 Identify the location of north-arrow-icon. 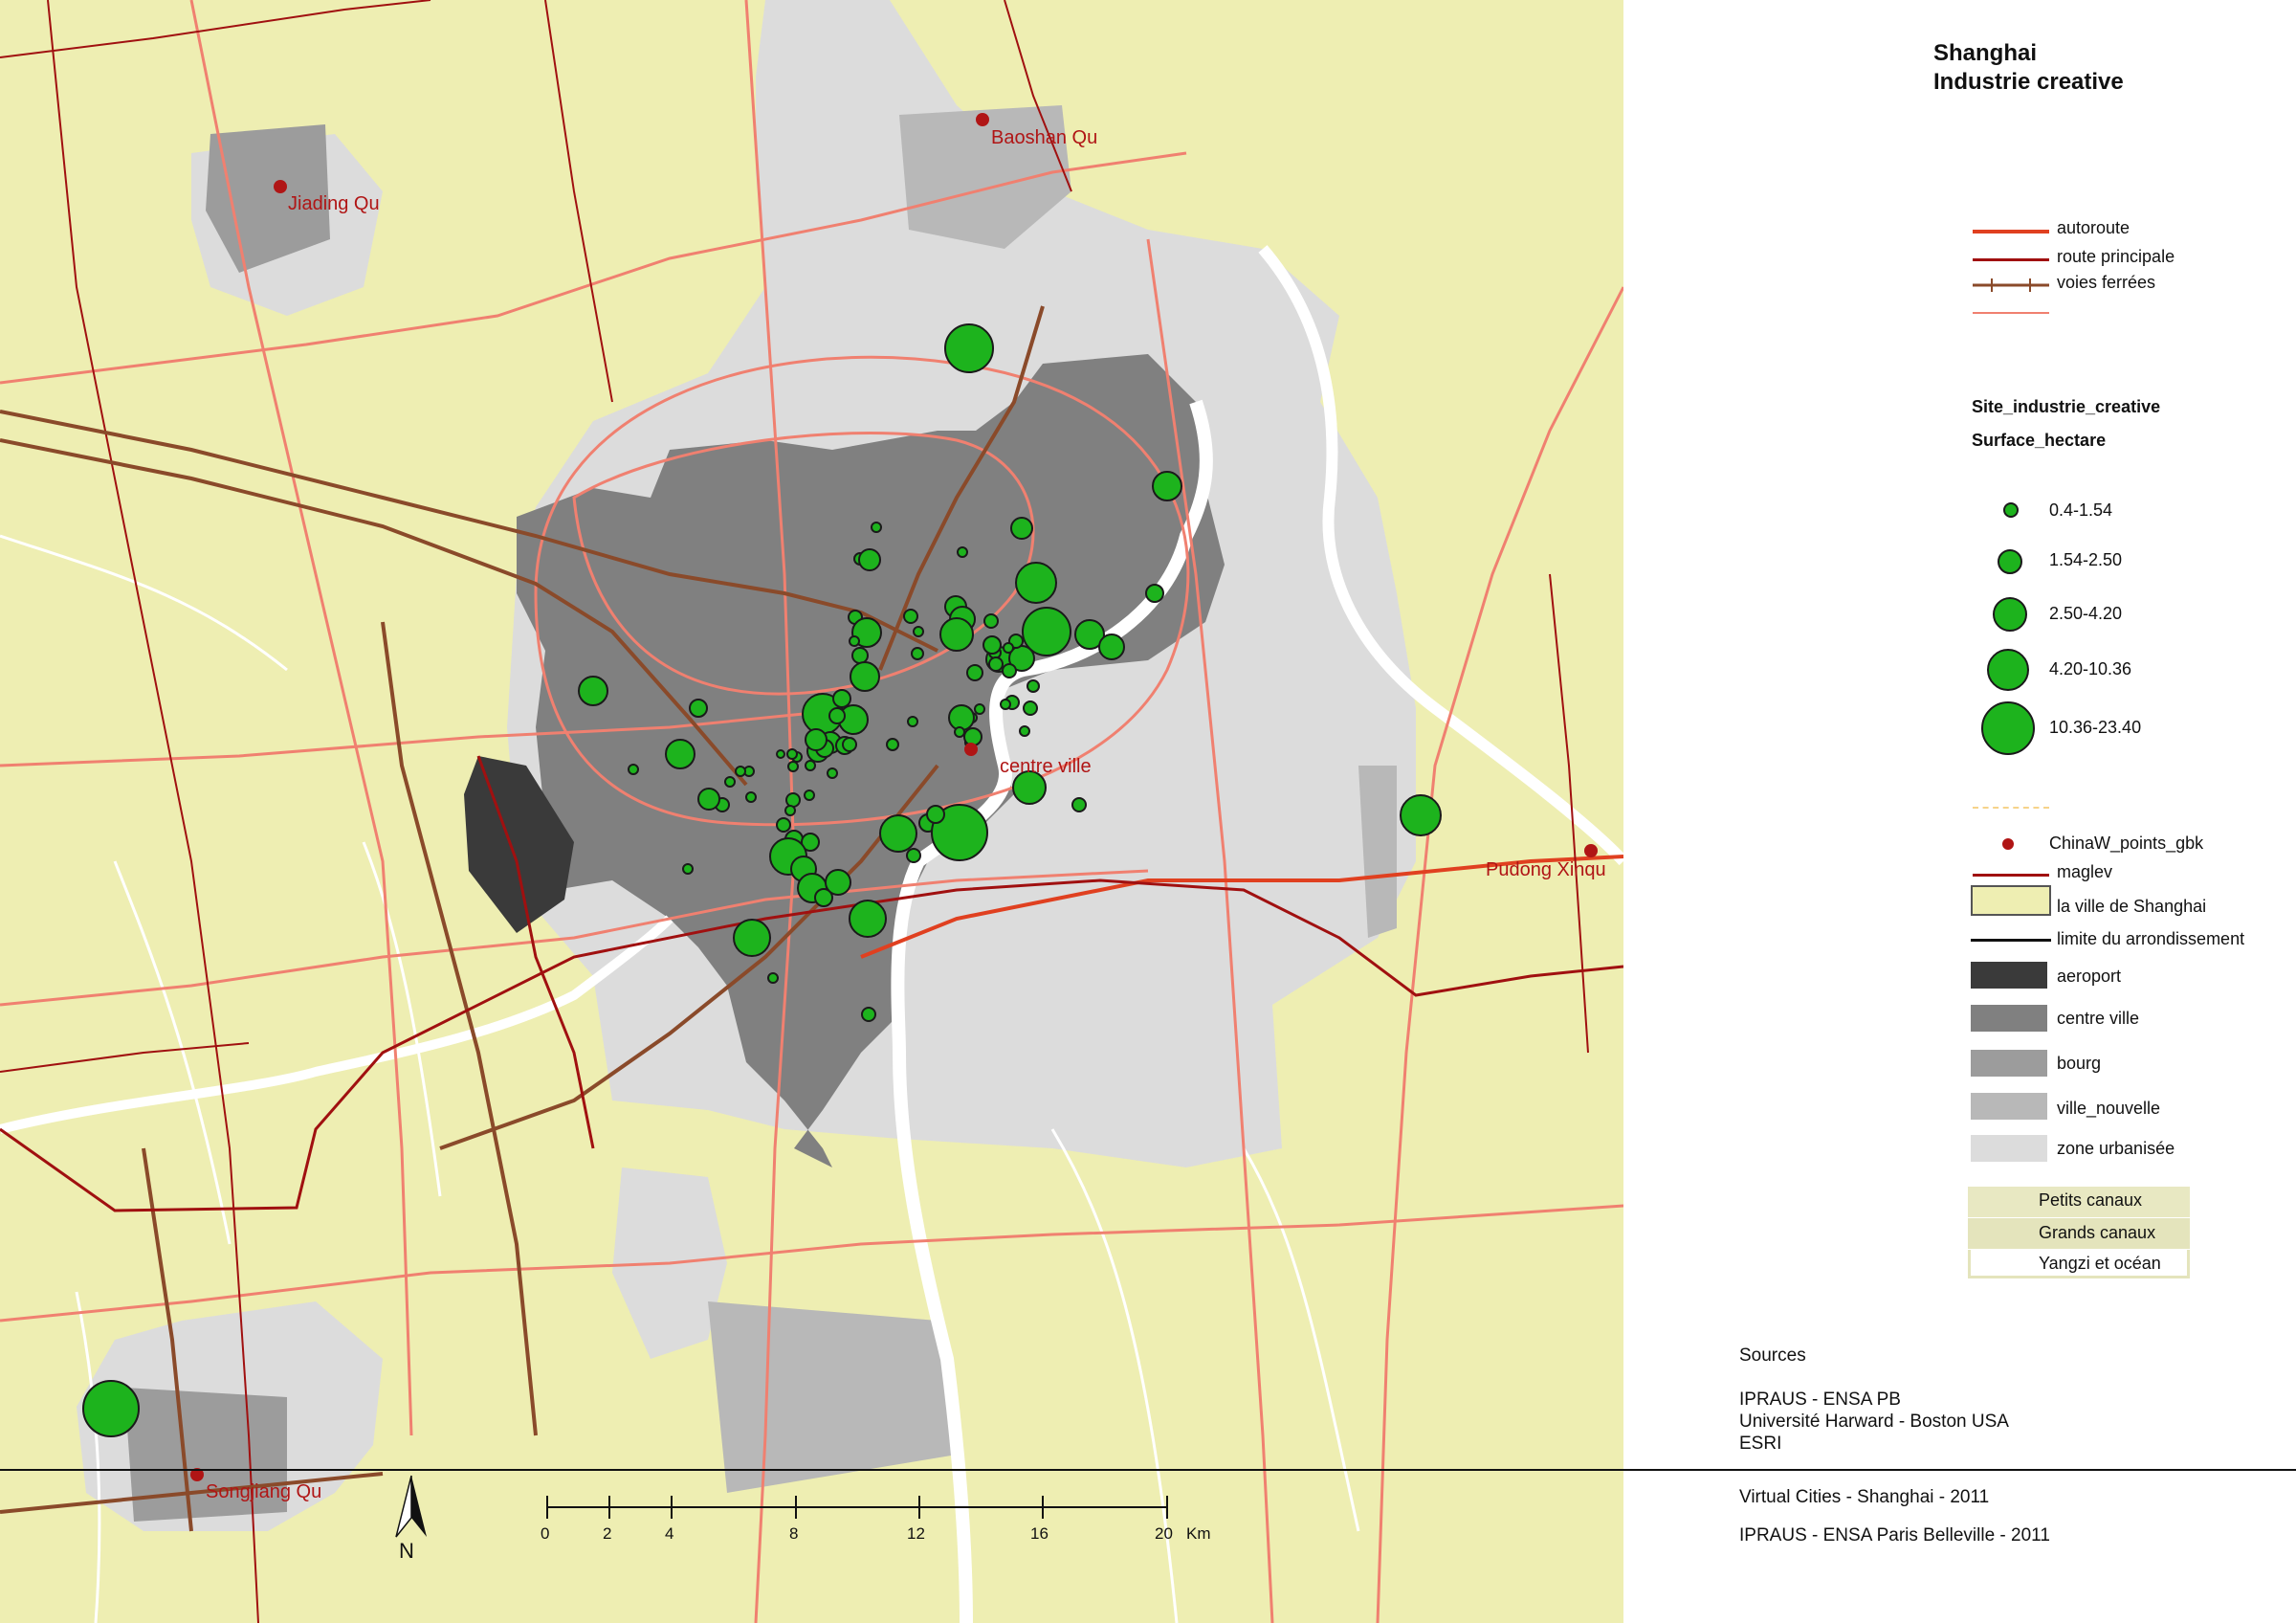
(411, 1506).